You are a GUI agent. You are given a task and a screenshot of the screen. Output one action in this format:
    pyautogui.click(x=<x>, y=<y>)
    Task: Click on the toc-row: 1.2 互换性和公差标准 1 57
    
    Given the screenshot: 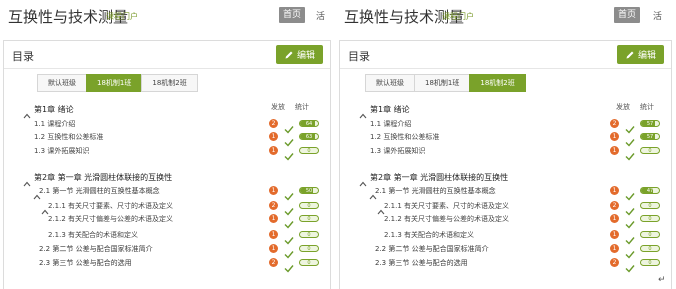 What is the action you would take?
    pyautogui.click(x=505, y=139)
    